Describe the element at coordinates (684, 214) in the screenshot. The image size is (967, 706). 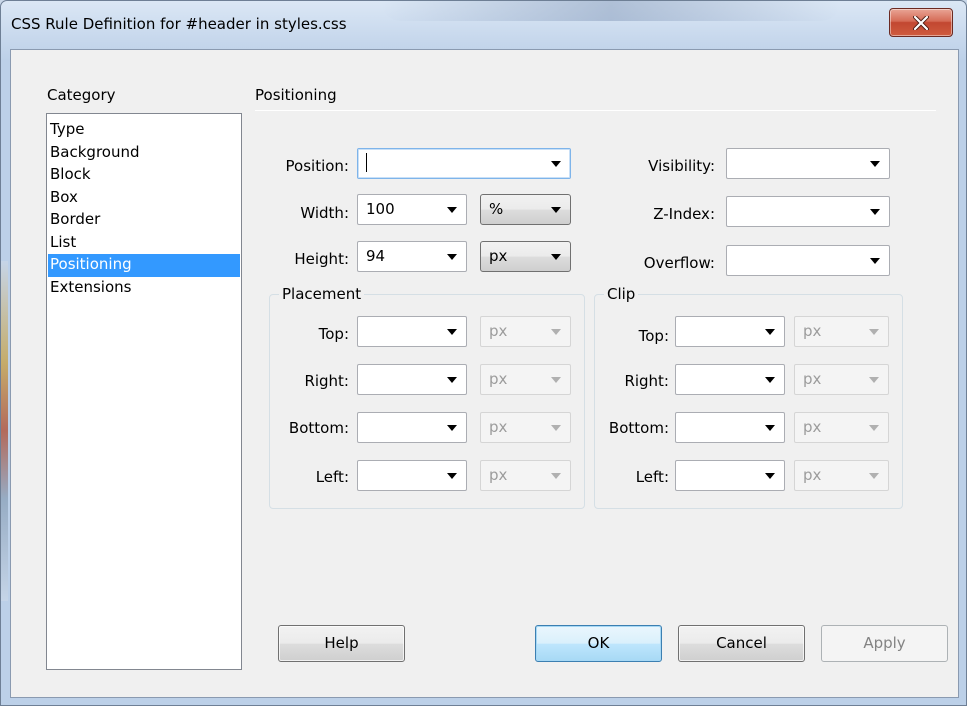
I see `z-index-label: Z-Index:` at that location.